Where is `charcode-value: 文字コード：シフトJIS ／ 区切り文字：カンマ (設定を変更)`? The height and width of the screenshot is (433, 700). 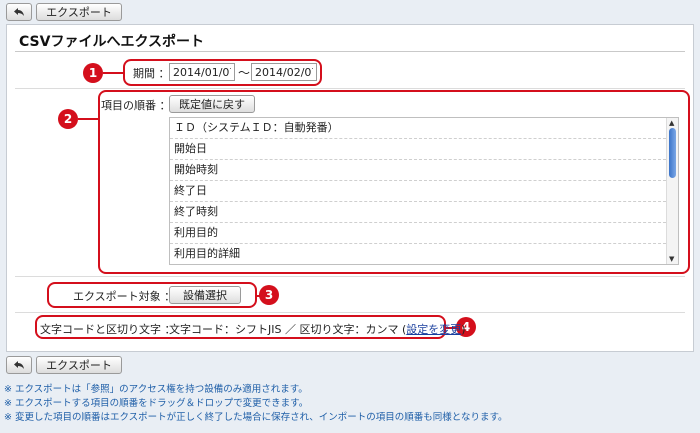
charcode-value: 文字コード：シフトJIS ／ 区切り文字：カンマ (設定を変更) is located at coordinates (317, 329).